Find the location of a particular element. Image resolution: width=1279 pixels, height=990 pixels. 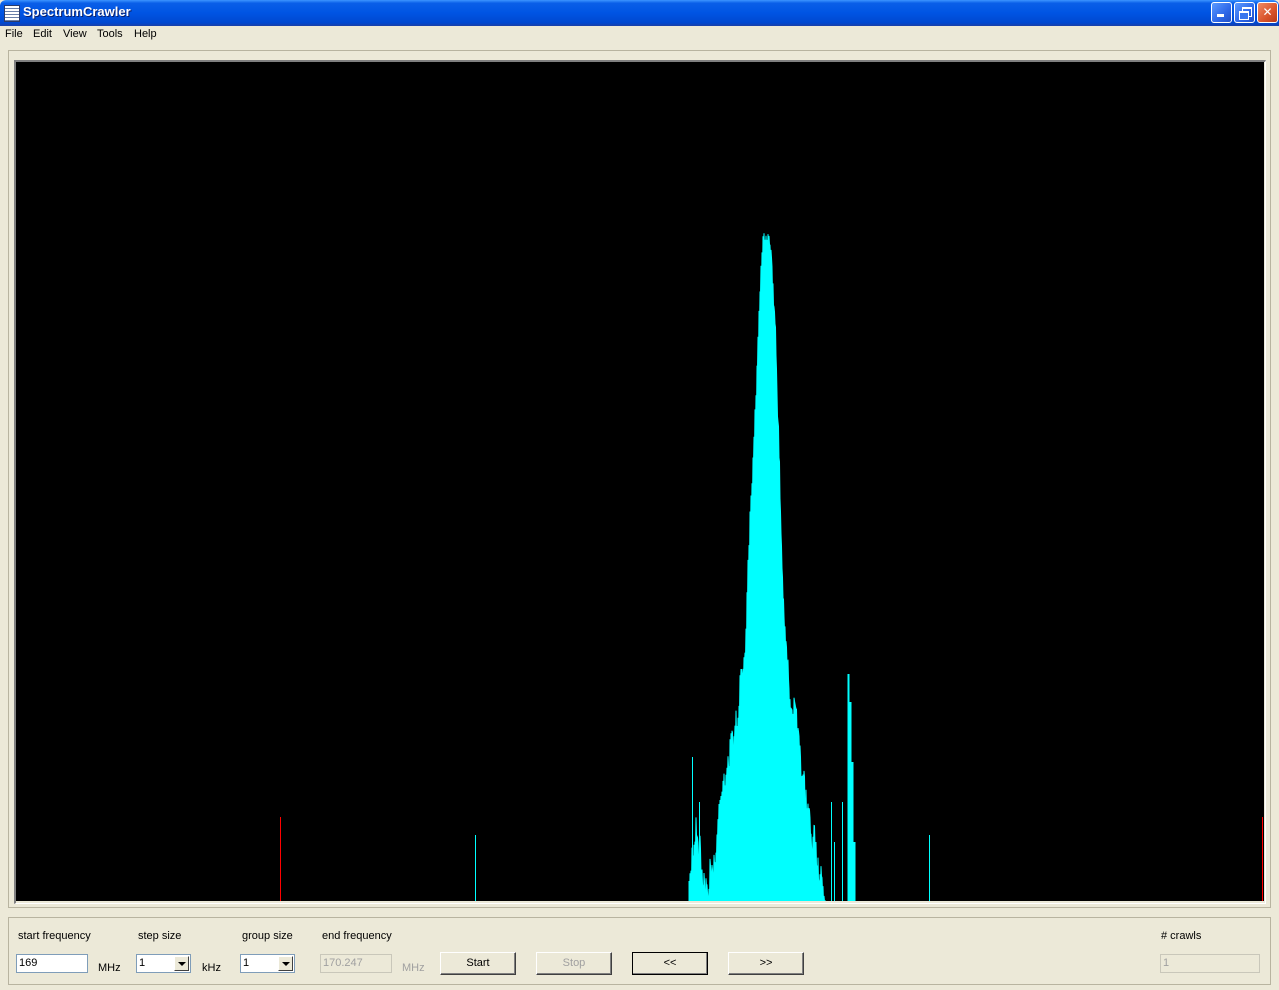

menu-edit: Edit is located at coordinates (42, 34).